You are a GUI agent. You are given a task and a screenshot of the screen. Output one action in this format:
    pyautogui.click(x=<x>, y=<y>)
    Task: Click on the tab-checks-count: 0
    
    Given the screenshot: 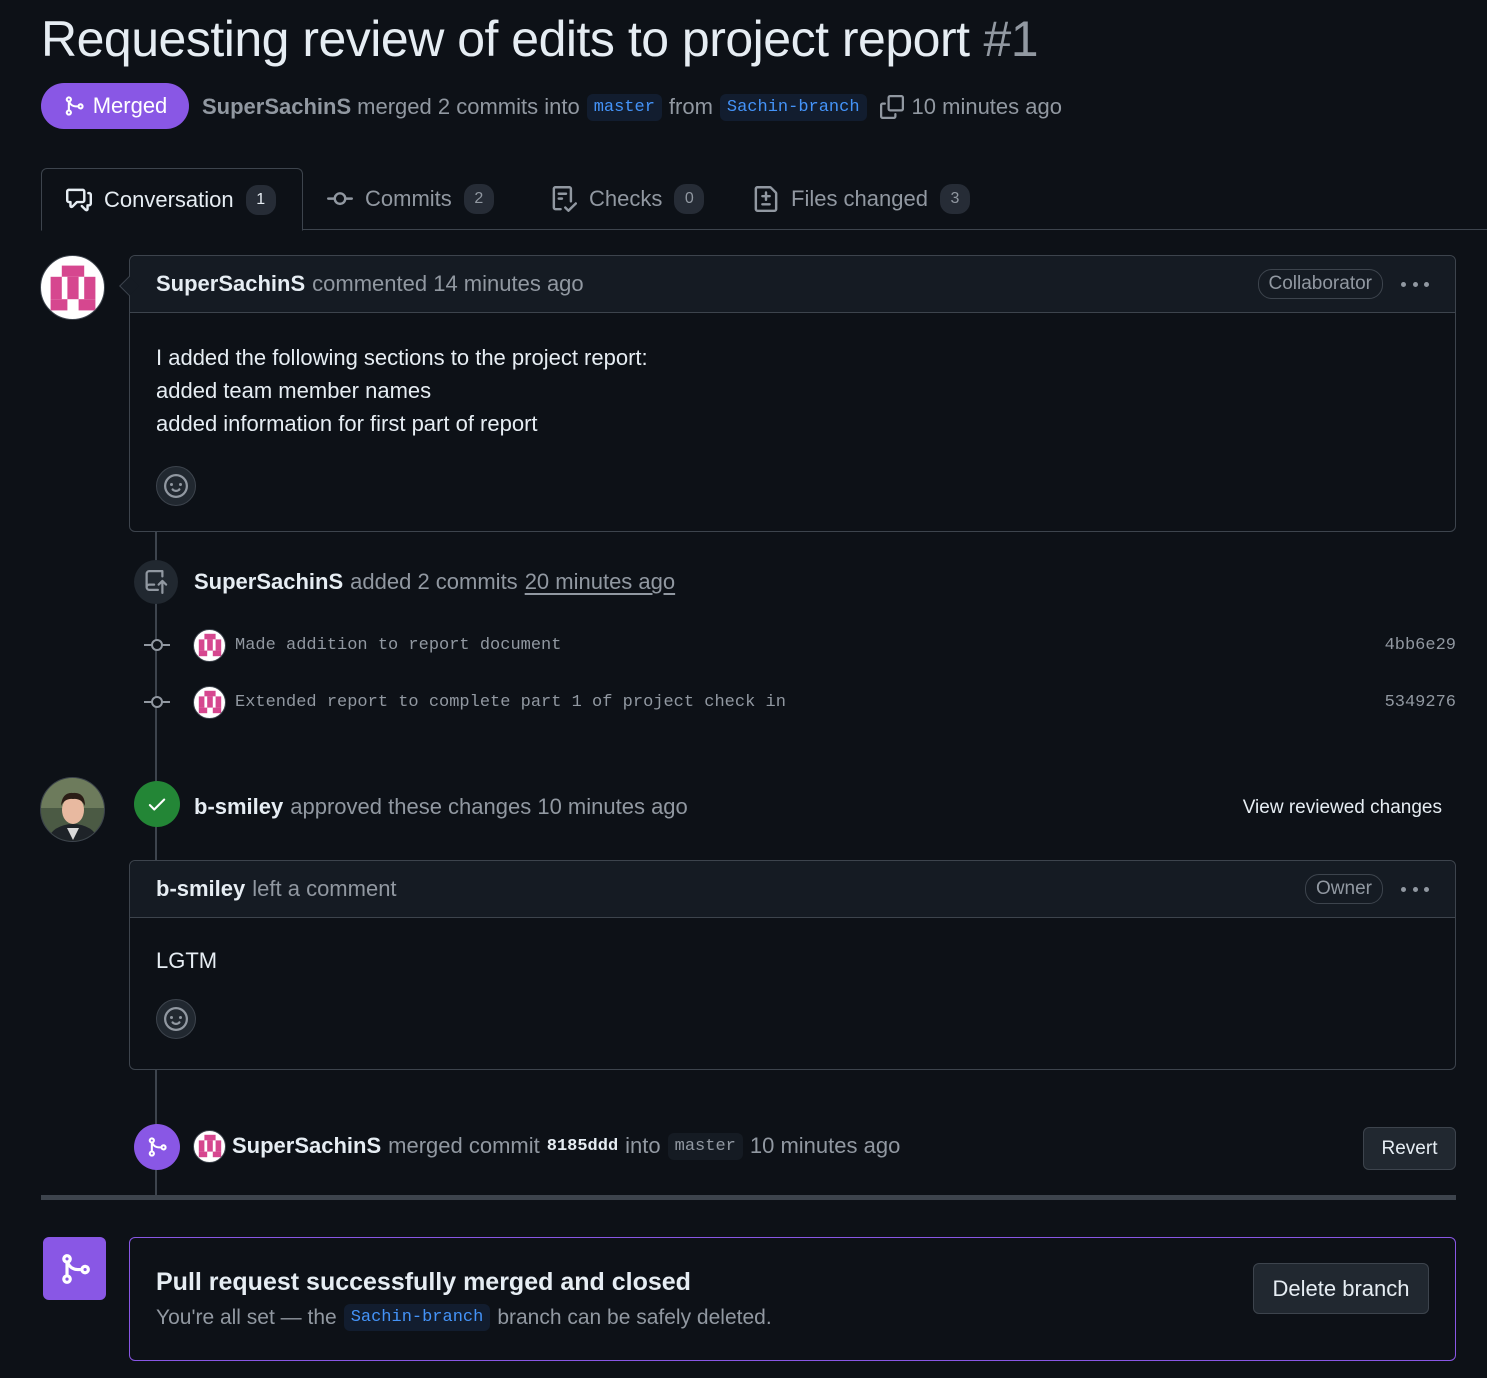 What is the action you would take?
    pyautogui.click(x=689, y=199)
    